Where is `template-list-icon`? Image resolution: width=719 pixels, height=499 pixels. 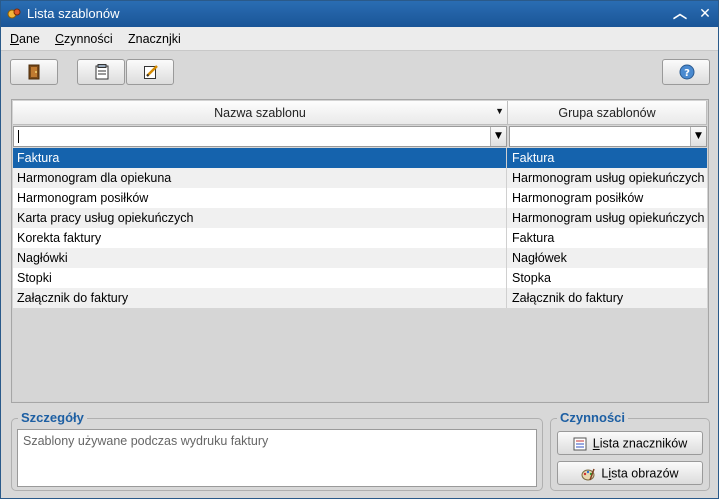
template-list-icon is located at coordinates (102, 72).